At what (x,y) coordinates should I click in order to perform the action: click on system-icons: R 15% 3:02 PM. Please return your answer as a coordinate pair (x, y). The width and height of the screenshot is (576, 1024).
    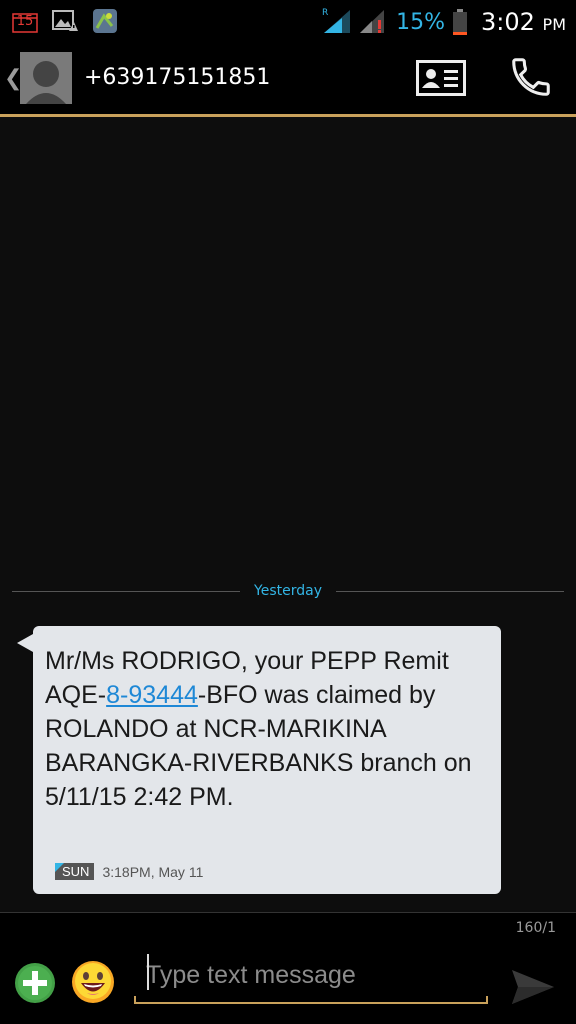
    Looking at the image, I should click on (443, 22).